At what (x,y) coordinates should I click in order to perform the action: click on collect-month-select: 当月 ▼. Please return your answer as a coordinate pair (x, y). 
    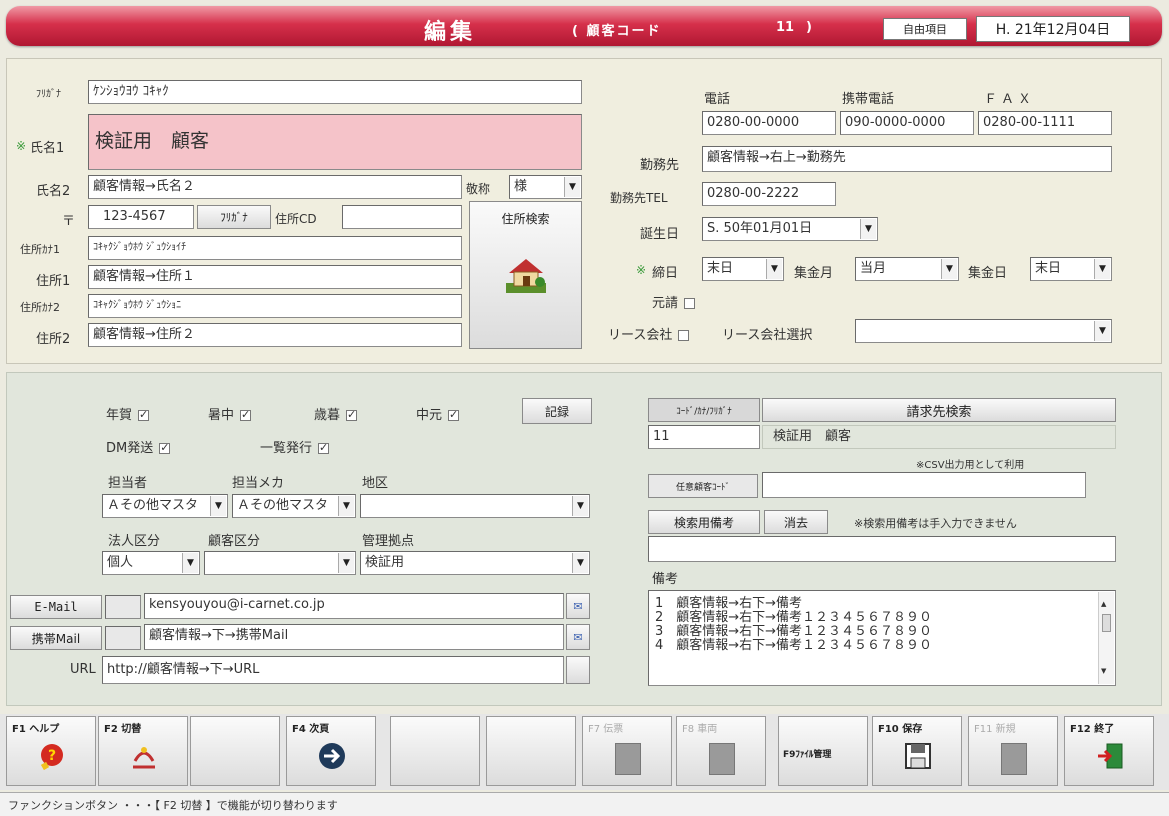
    Looking at the image, I should click on (907, 269).